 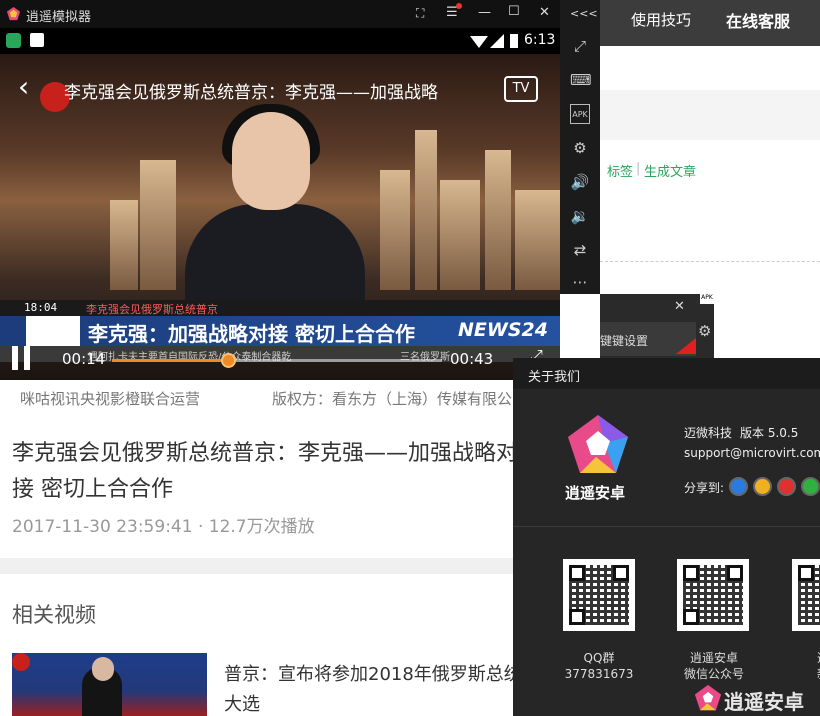 I want to click on memu-logo-icon, so click(x=598, y=444).